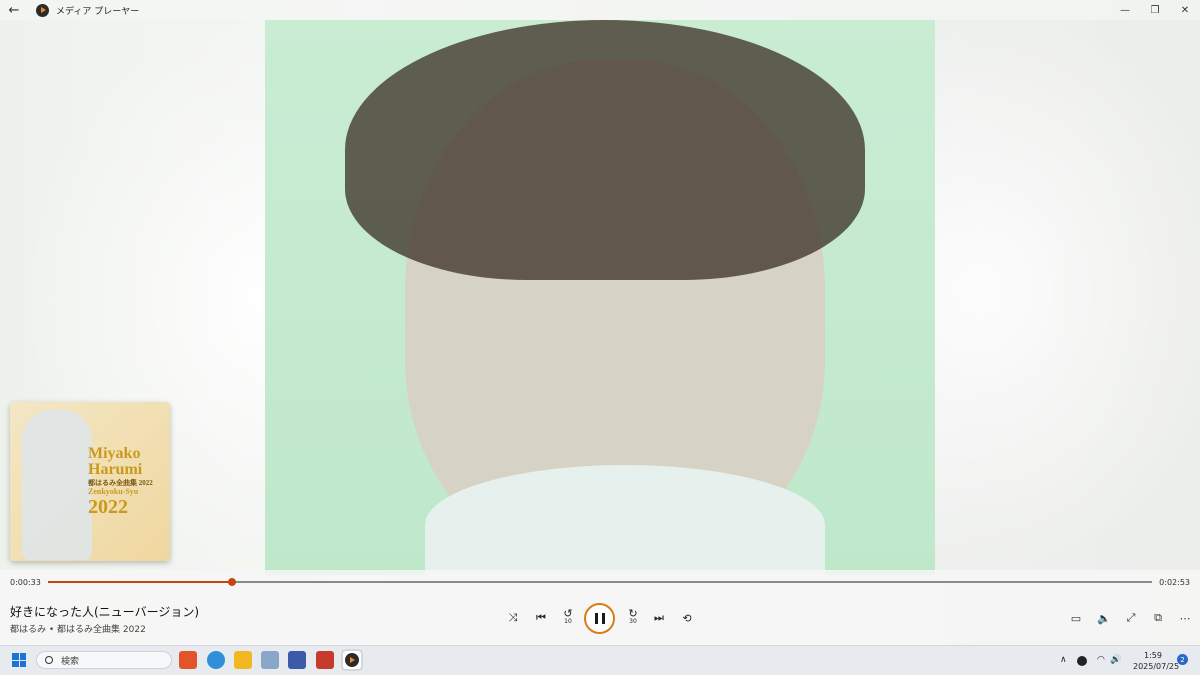  Describe the element at coordinates (49, 660) in the screenshot. I see `search-icon` at that location.